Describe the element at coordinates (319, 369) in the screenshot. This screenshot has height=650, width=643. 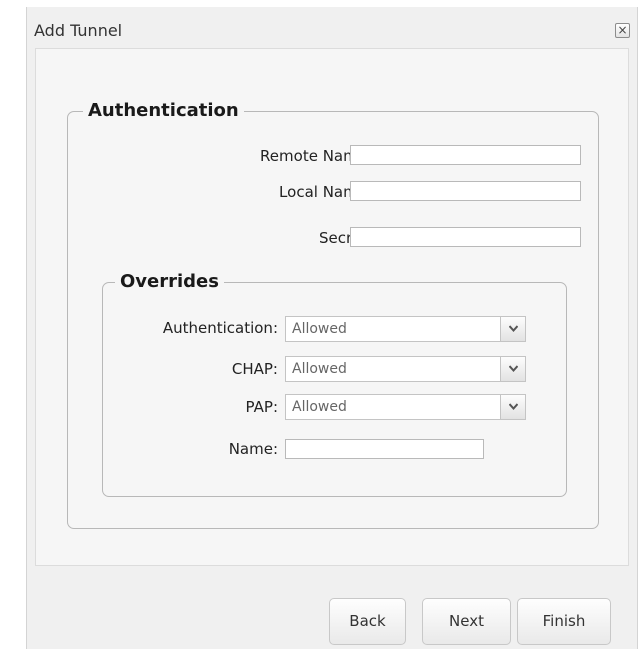
I see `chap-value: Allowed` at that location.